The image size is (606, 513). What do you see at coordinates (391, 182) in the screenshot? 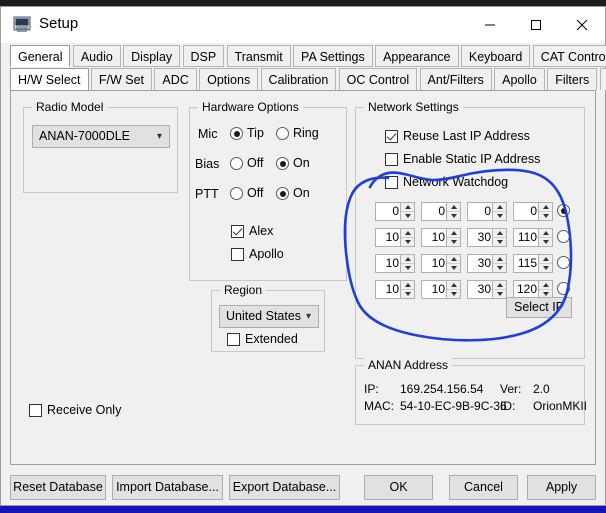
I see `network-watchdog-checkbox` at bounding box center [391, 182].